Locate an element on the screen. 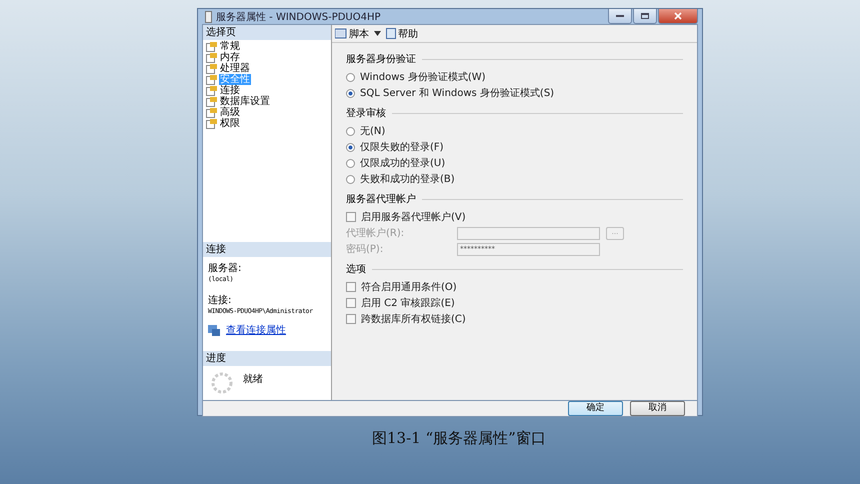  spinner-icon is located at coordinates (222, 383).